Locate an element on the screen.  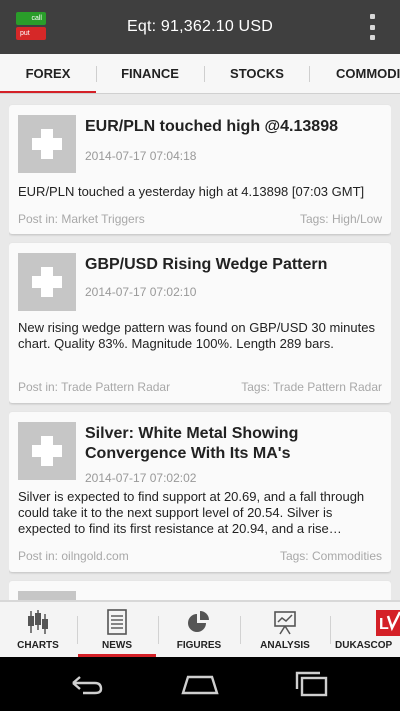
nav-label: ANALYSIS is located at coordinates (285, 645).